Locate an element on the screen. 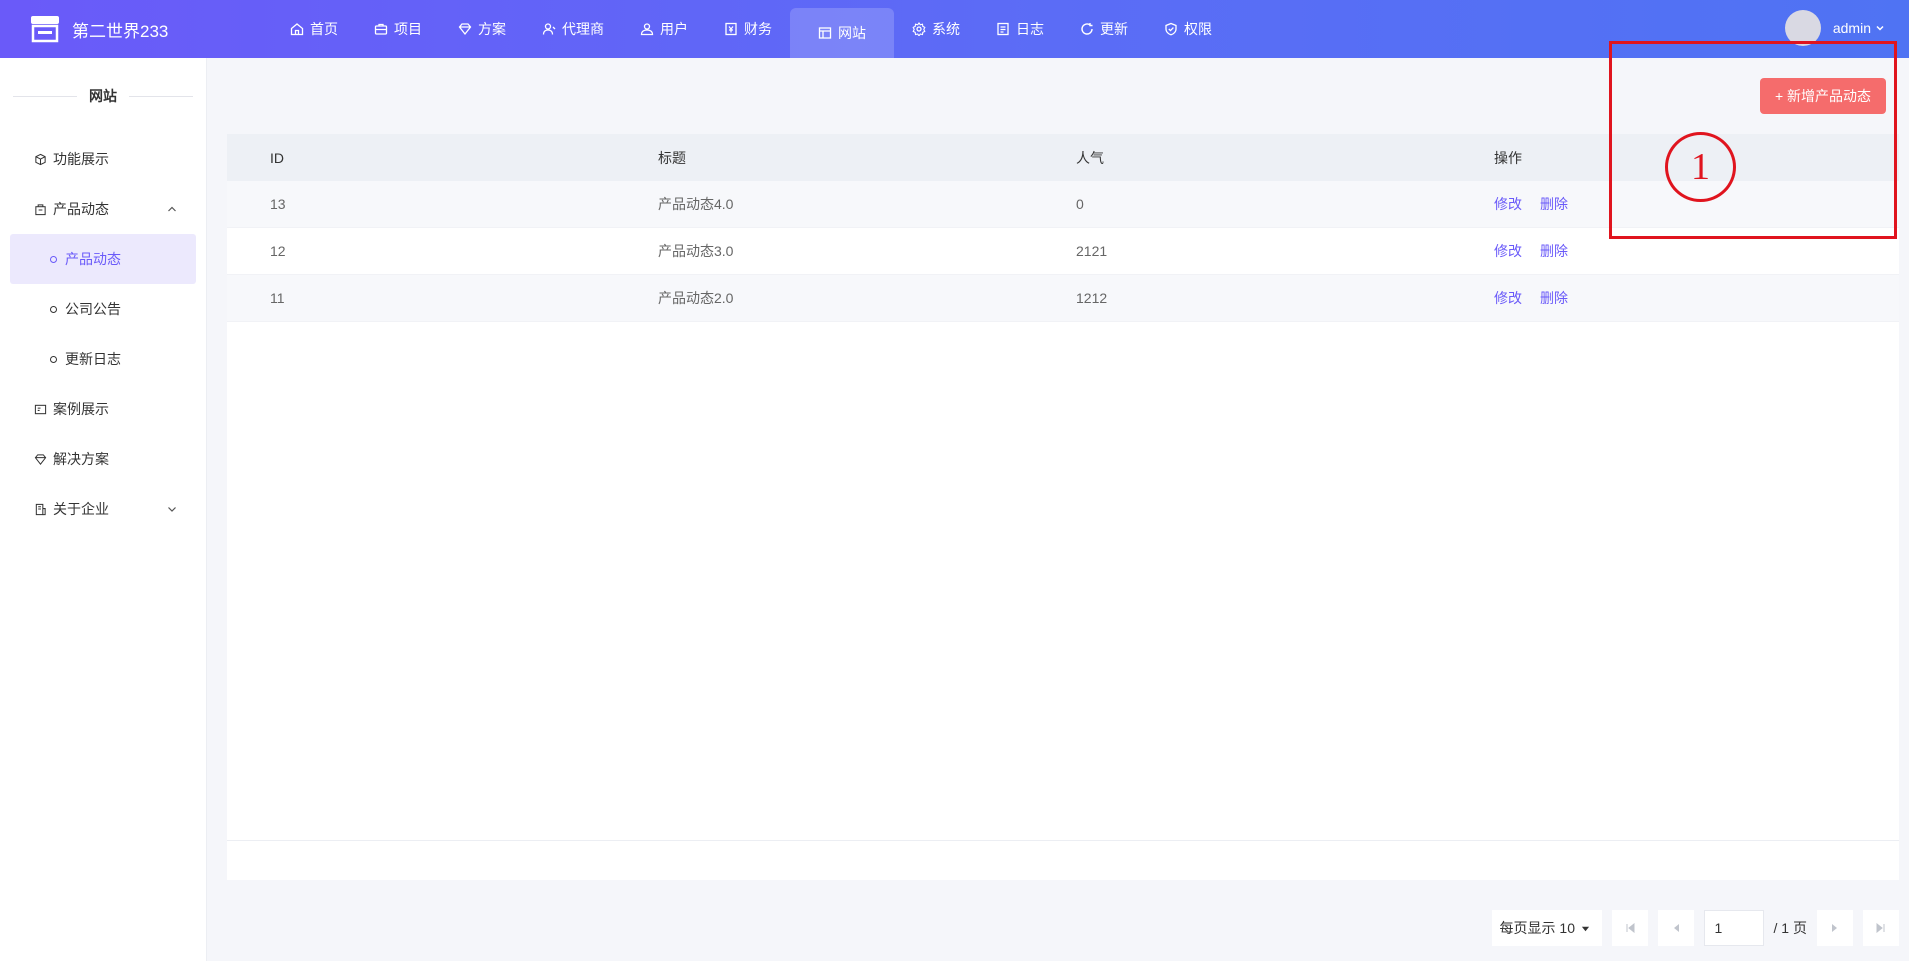 The image size is (1909, 961). last-page-button is located at coordinates (1881, 928).